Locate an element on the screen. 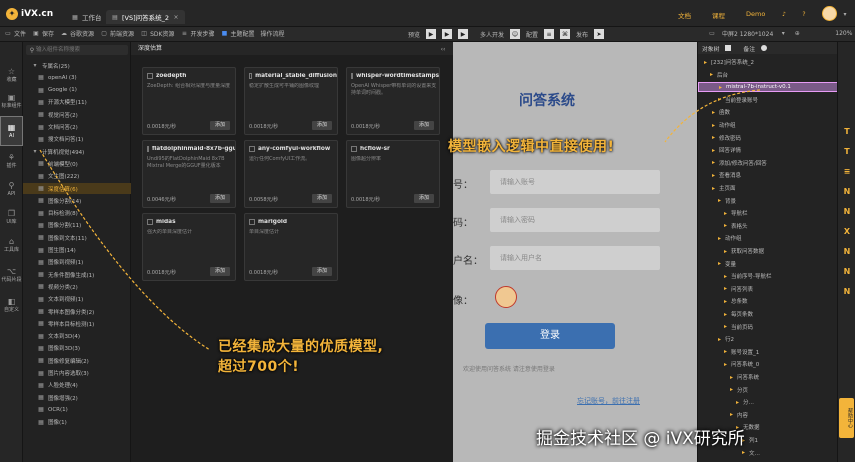  arrow-to-integrated is located at coordinates (125, 250).